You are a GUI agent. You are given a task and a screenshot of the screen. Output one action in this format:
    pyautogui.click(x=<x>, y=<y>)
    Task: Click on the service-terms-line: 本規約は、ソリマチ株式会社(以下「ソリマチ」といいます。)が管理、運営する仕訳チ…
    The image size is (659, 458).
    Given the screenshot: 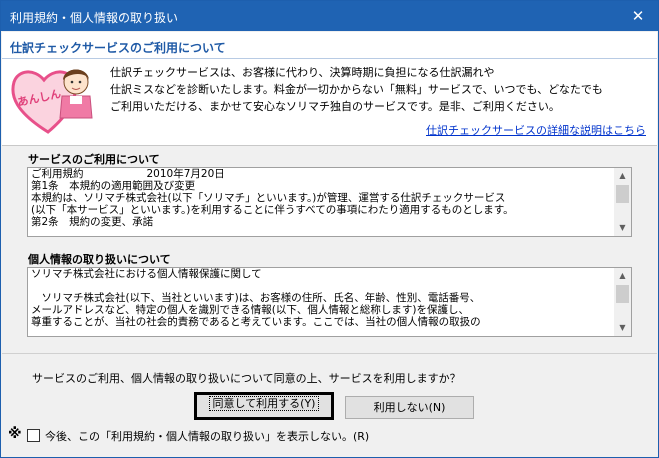 What is the action you would take?
    pyautogui.click(x=268, y=198)
    